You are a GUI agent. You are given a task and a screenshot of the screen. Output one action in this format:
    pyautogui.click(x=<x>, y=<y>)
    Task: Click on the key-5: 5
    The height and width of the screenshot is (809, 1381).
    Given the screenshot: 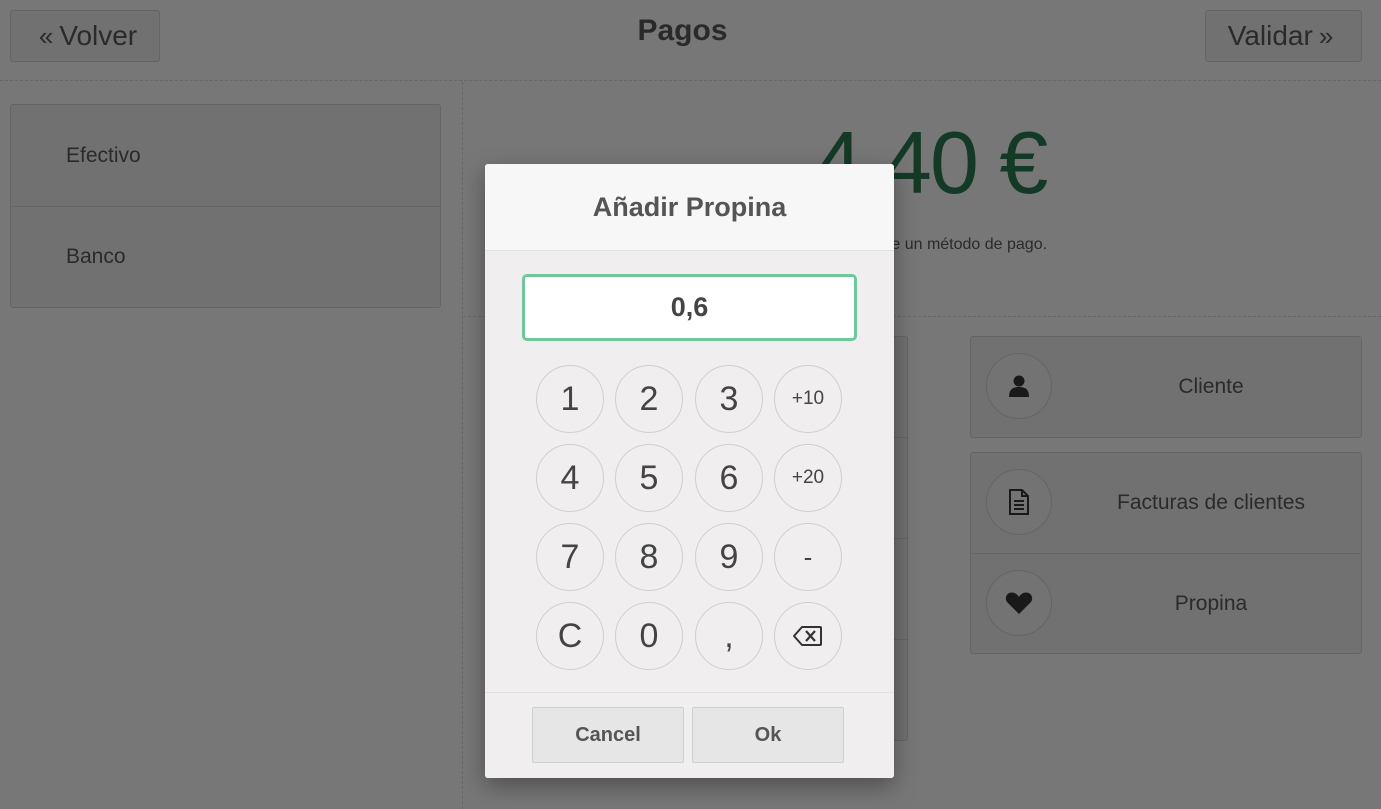 What is the action you would take?
    pyautogui.click(x=649, y=478)
    